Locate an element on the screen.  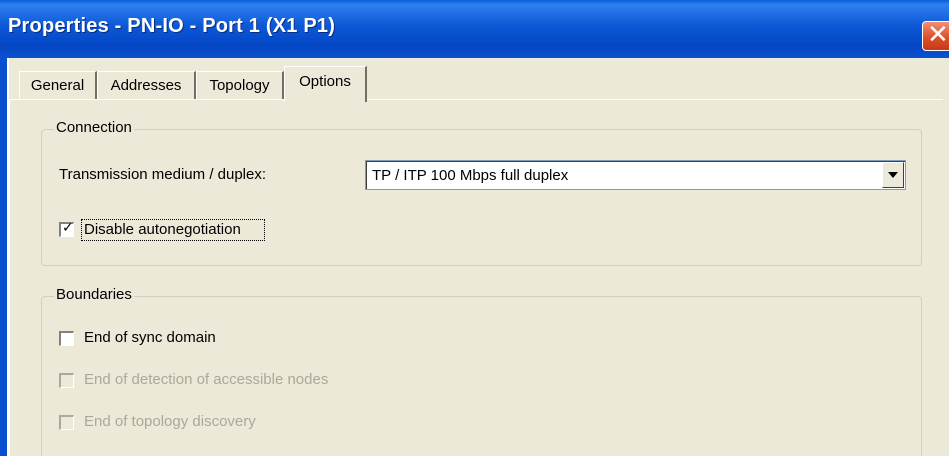
checkmark-icon: ✓ is located at coordinates (68, 228).